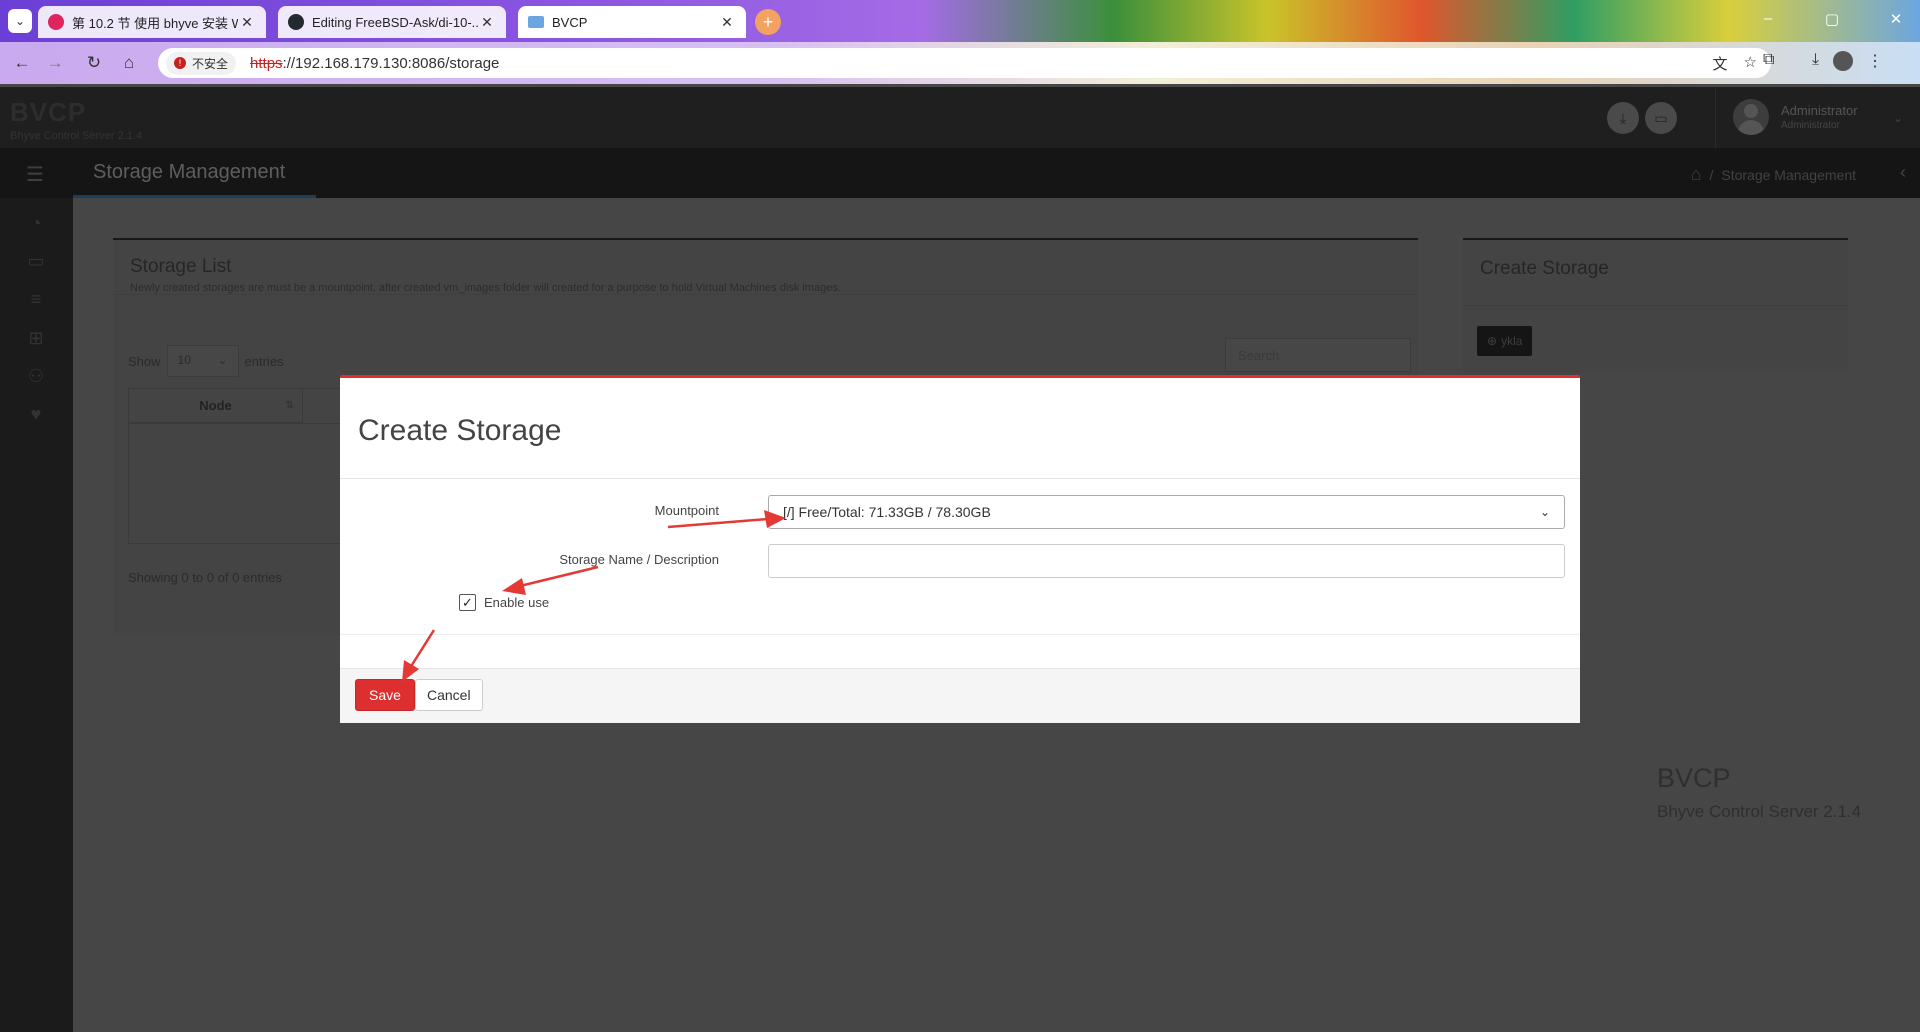 This screenshot has width=1920, height=1032. I want to click on page-title: Storage Management, so click(189, 172).